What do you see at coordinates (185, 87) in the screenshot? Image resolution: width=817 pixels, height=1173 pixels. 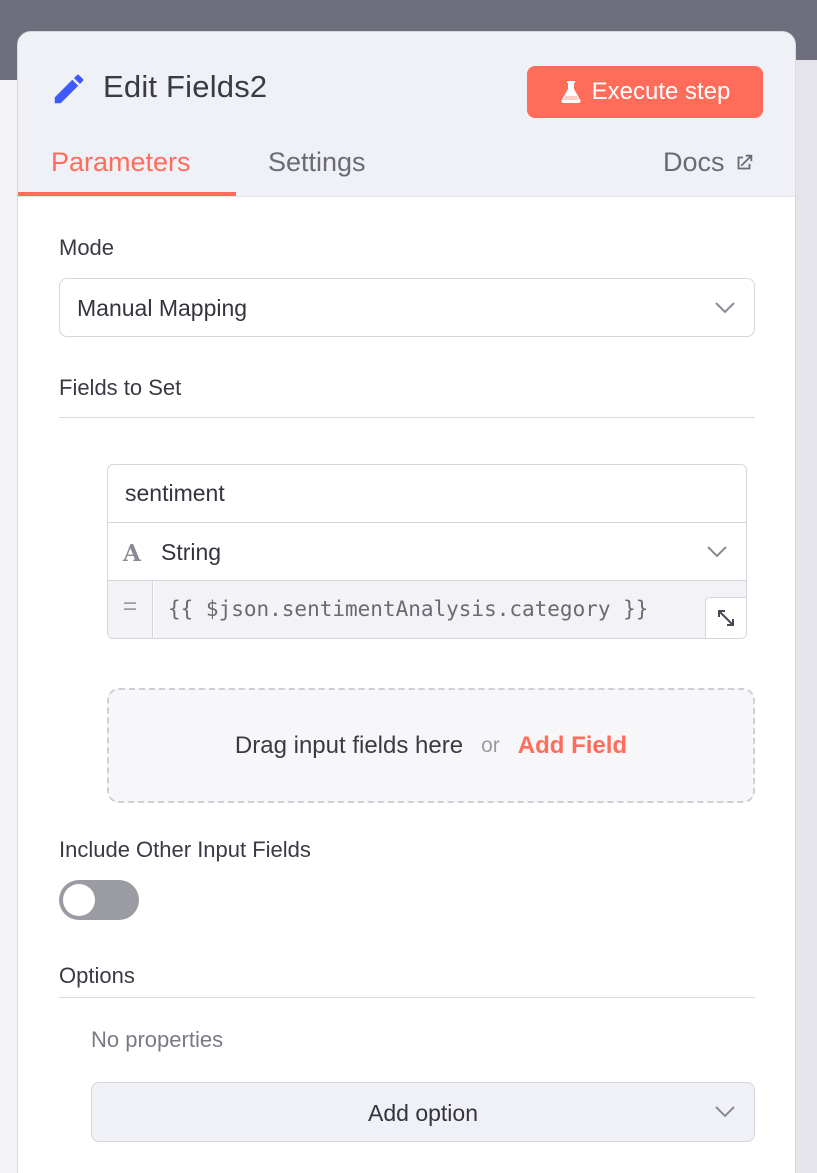 I see `node-title: Edit Fields2` at bounding box center [185, 87].